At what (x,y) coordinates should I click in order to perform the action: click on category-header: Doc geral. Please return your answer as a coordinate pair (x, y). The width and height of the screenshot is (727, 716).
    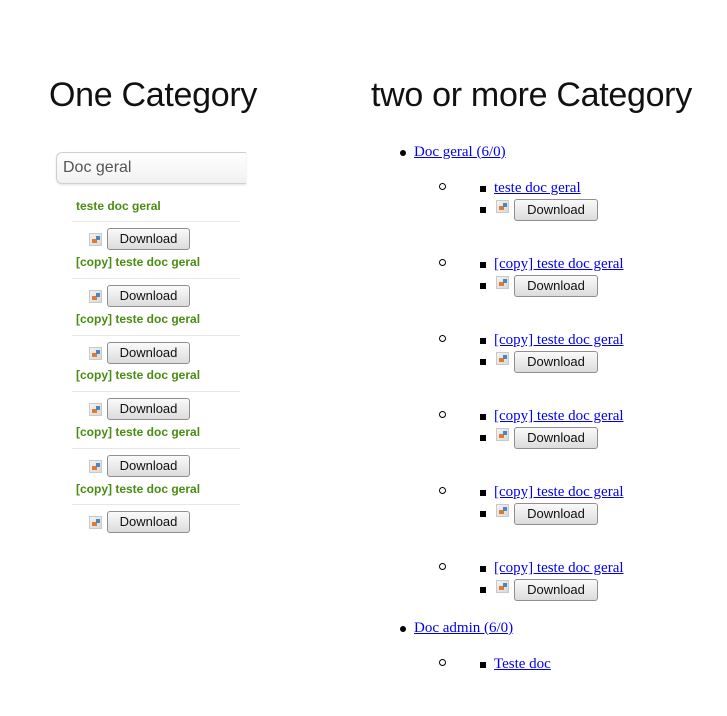
    Looking at the image, I should click on (151, 168).